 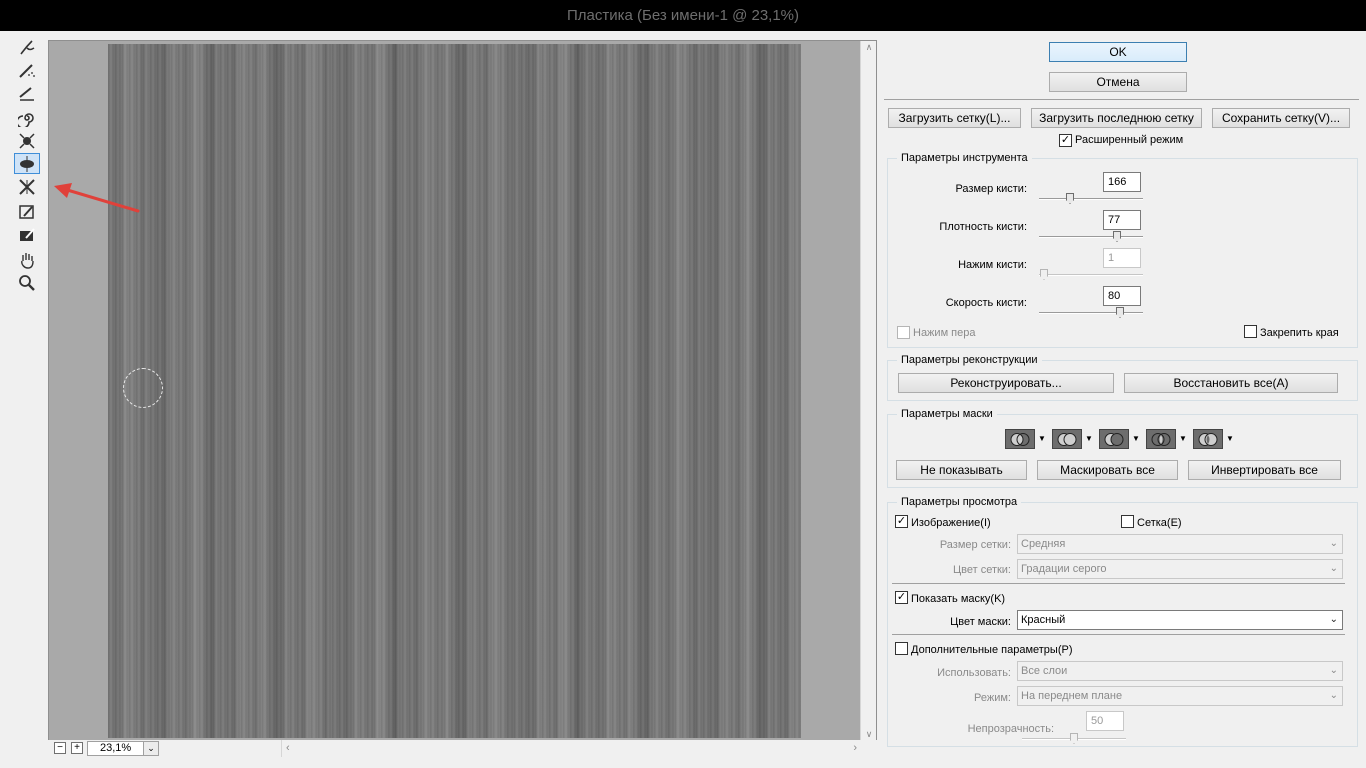 What do you see at coordinates (1180, 696) in the screenshot?
I see `mode-select: На переднем плане ⌄` at bounding box center [1180, 696].